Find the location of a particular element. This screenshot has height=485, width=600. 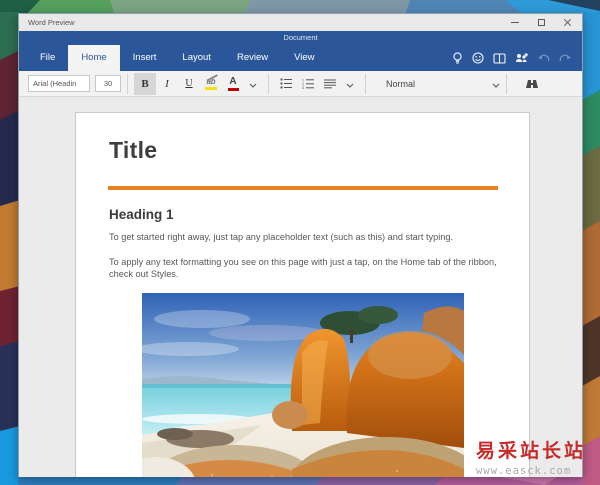

maximize-icon is located at coordinates (541, 22).